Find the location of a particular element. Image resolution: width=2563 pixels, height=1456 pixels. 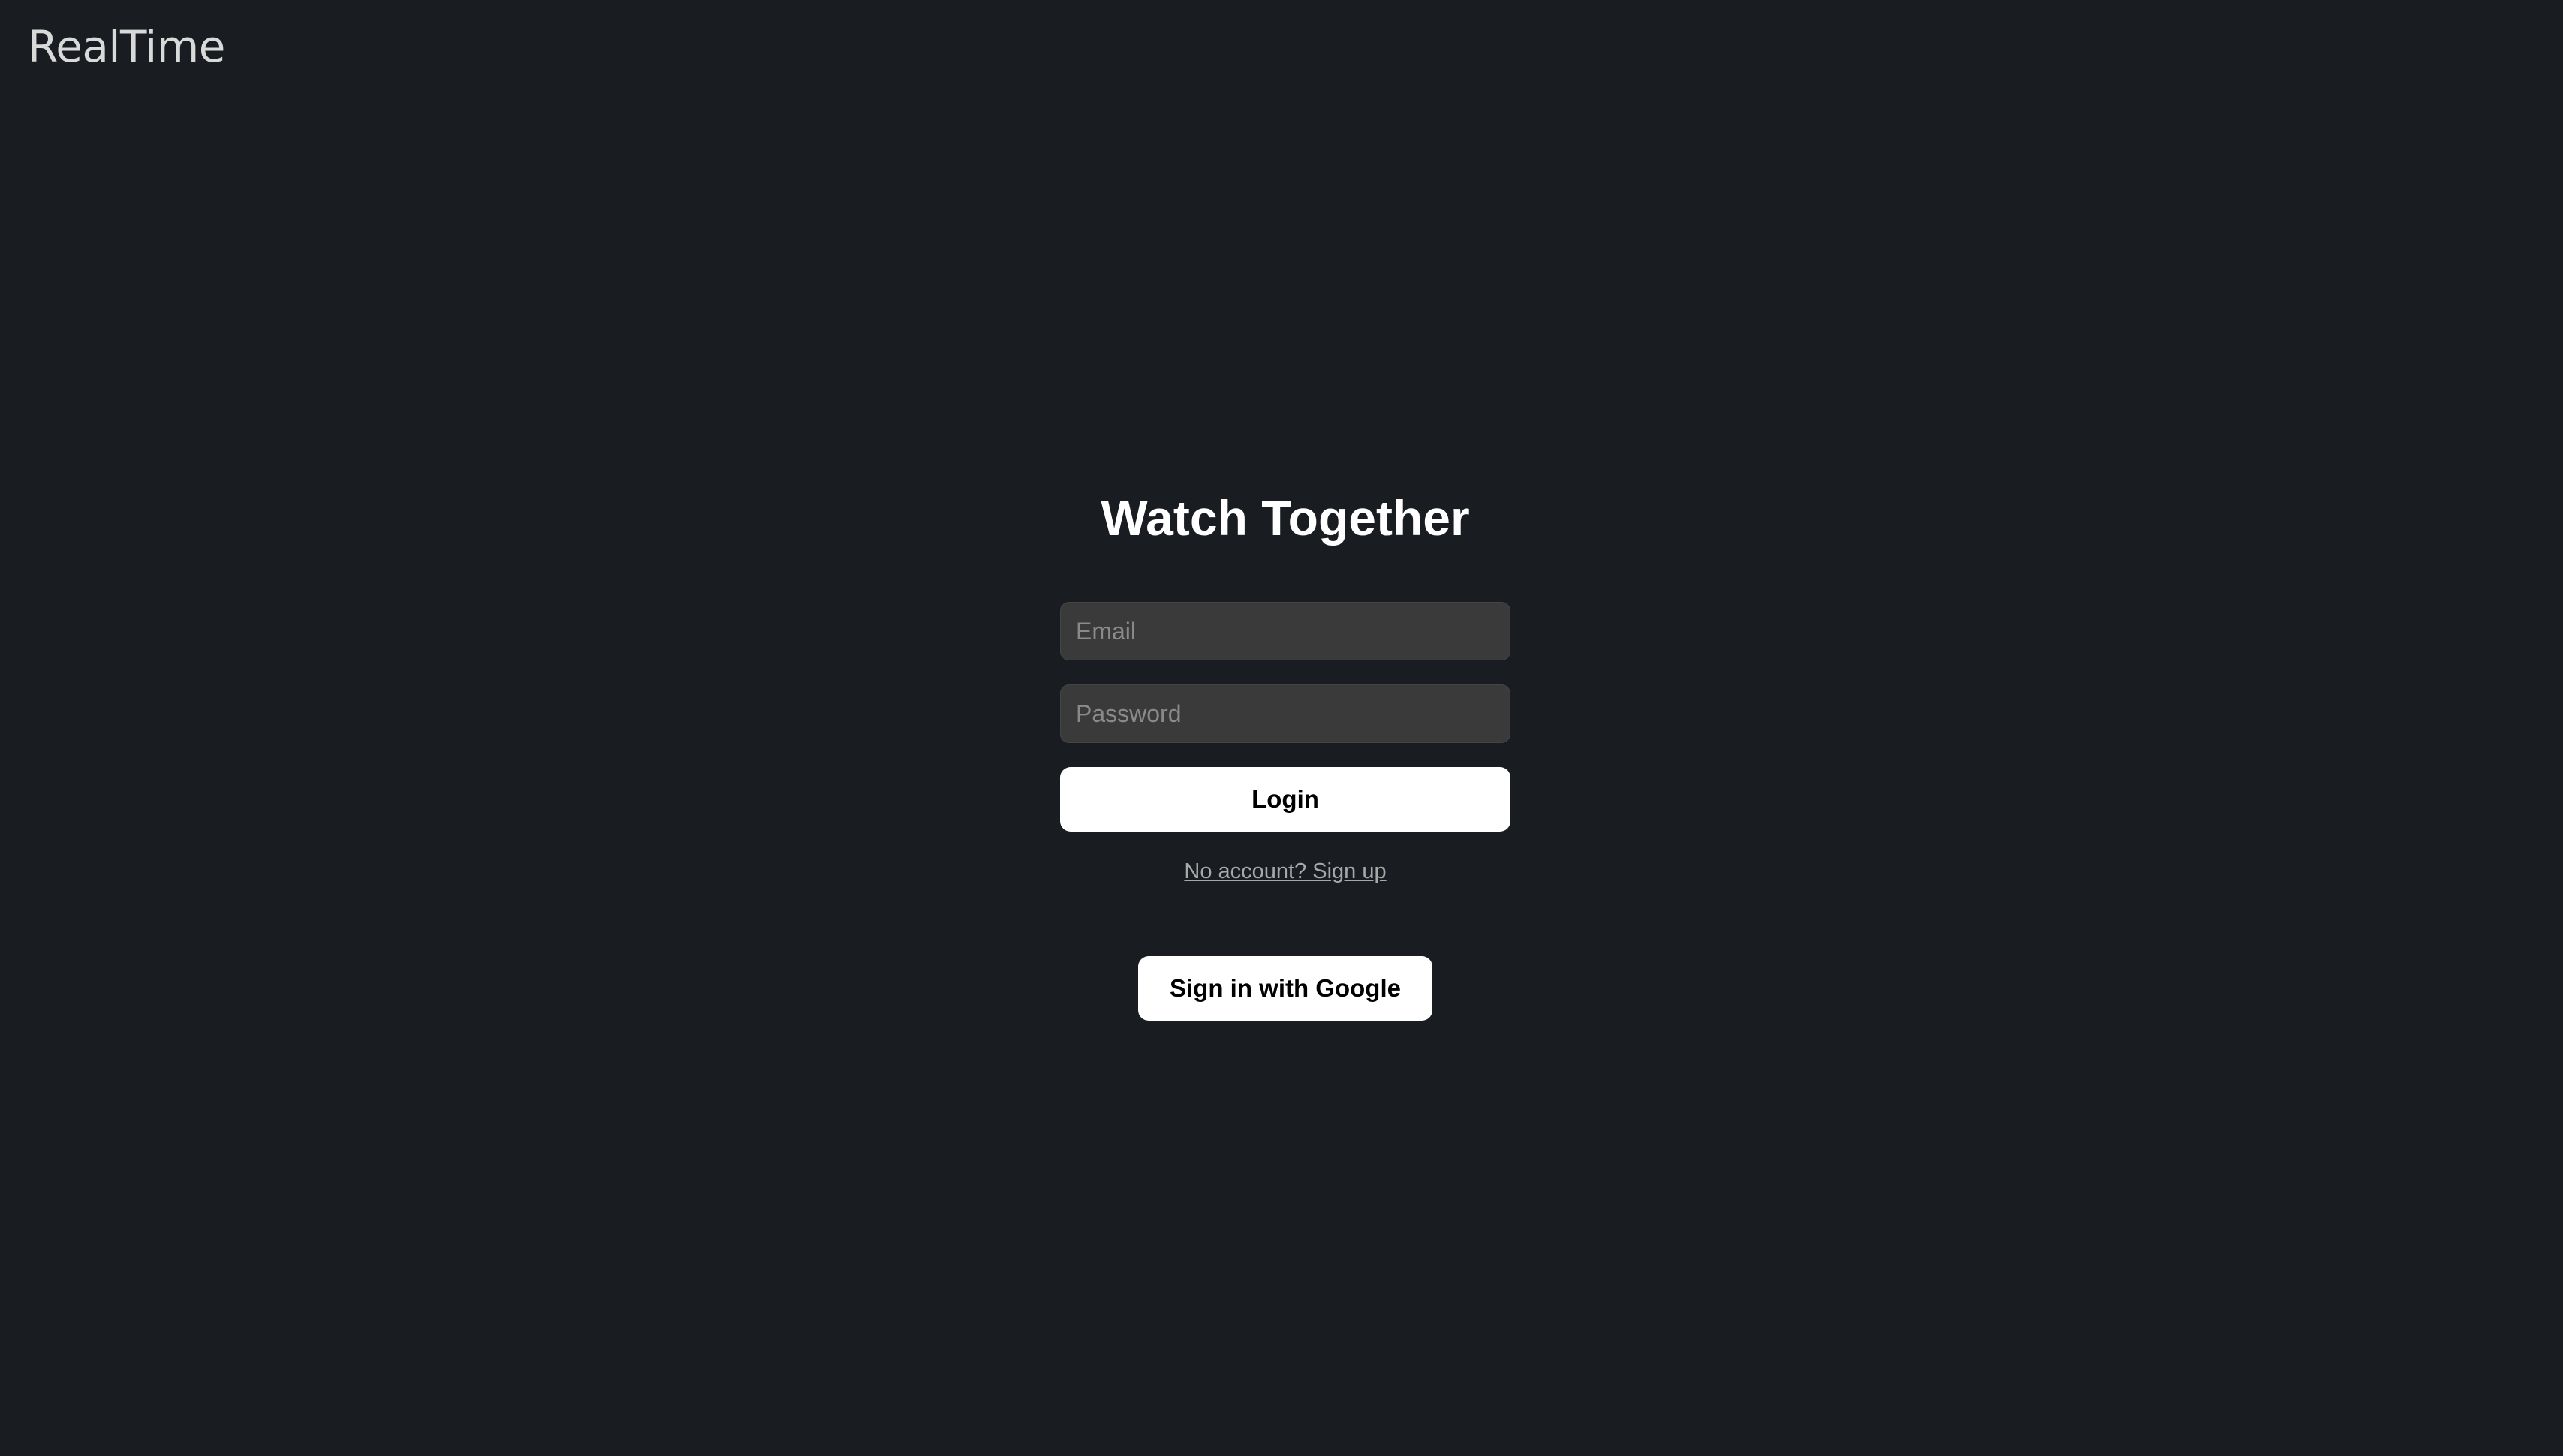

page-title: Watch Together is located at coordinates (1285, 518).